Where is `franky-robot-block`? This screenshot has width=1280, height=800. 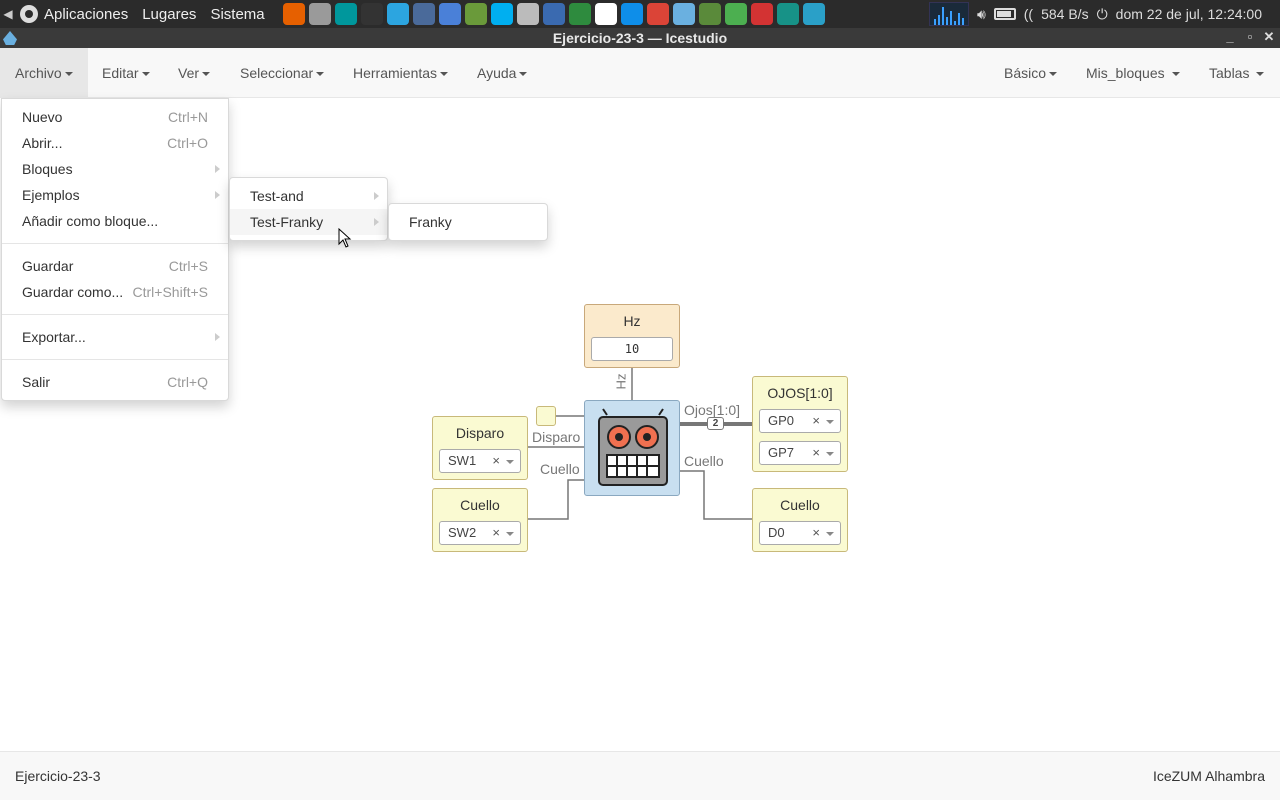
franky-robot-block is located at coordinates (632, 448).